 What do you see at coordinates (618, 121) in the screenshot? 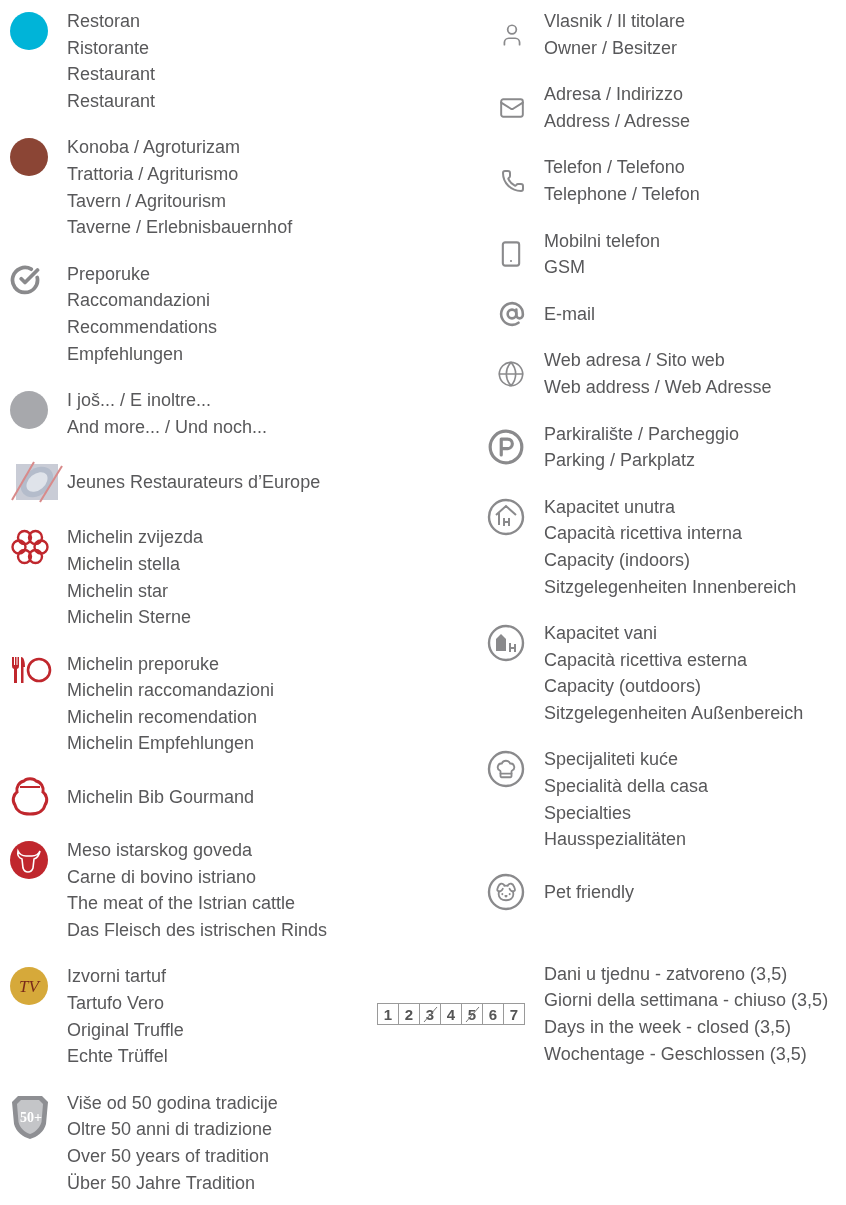
I see `legend-label: Address / Adresse` at bounding box center [618, 121].